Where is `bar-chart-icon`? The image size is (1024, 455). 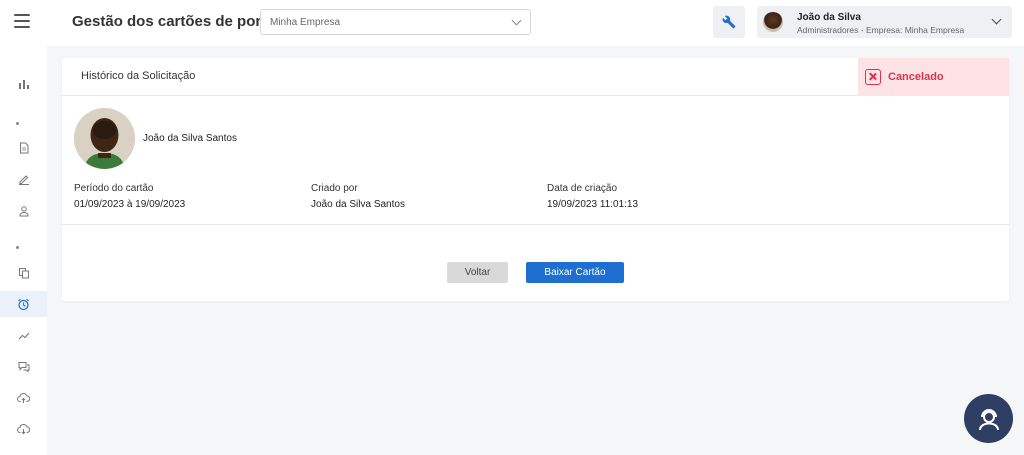
bar-chart-icon is located at coordinates (23, 84).